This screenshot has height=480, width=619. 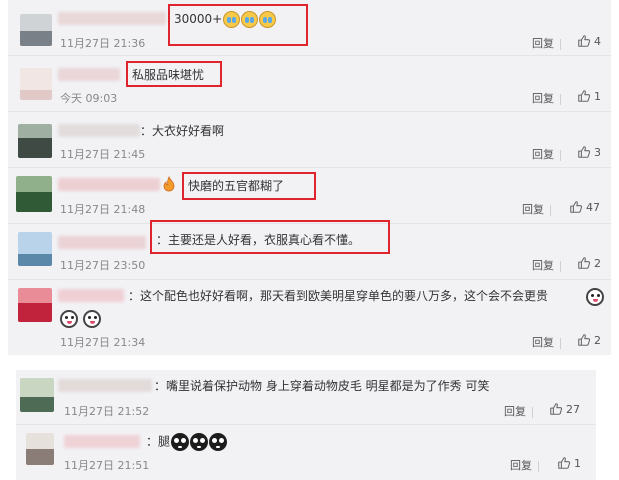 What do you see at coordinates (107, 411) in the screenshot?
I see `comment-time: 11月27日 21:52` at bounding box center [107, 411].